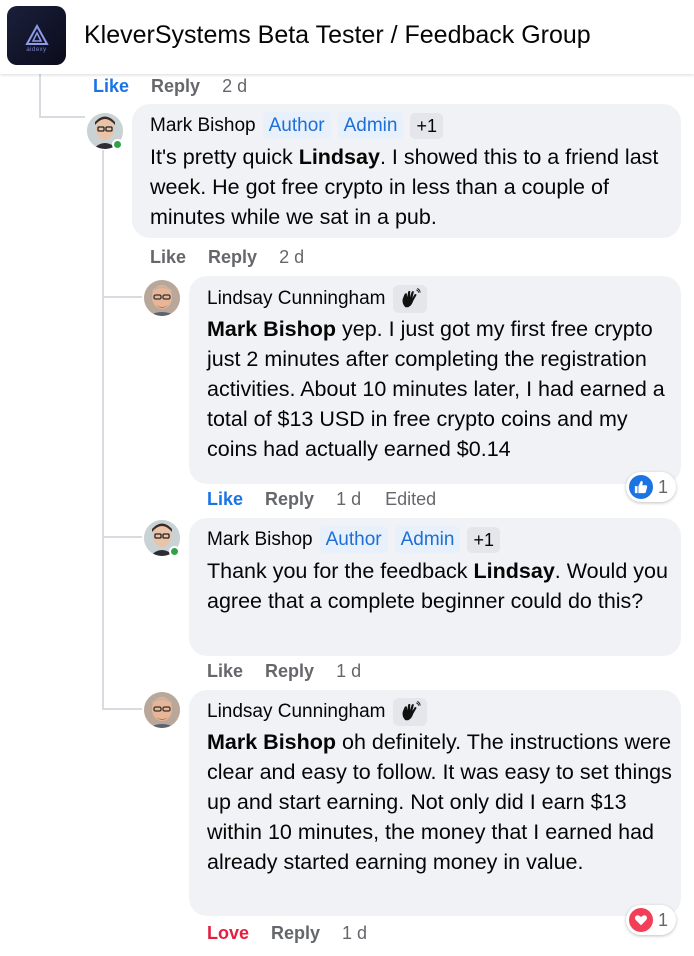  What do you see at coordinates (410, 499) in the screenshot?
I see `edited-label: Edited` at bounding box center [410, 499].